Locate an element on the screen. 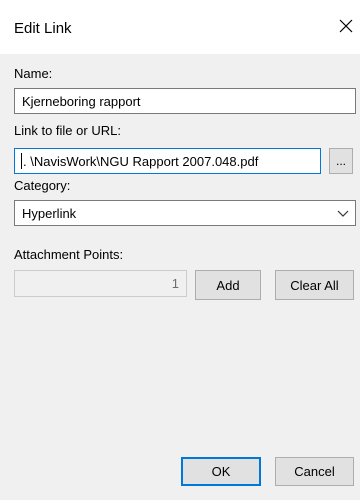  link-label: Link to file or URL: is located at coordinates (67, 130).